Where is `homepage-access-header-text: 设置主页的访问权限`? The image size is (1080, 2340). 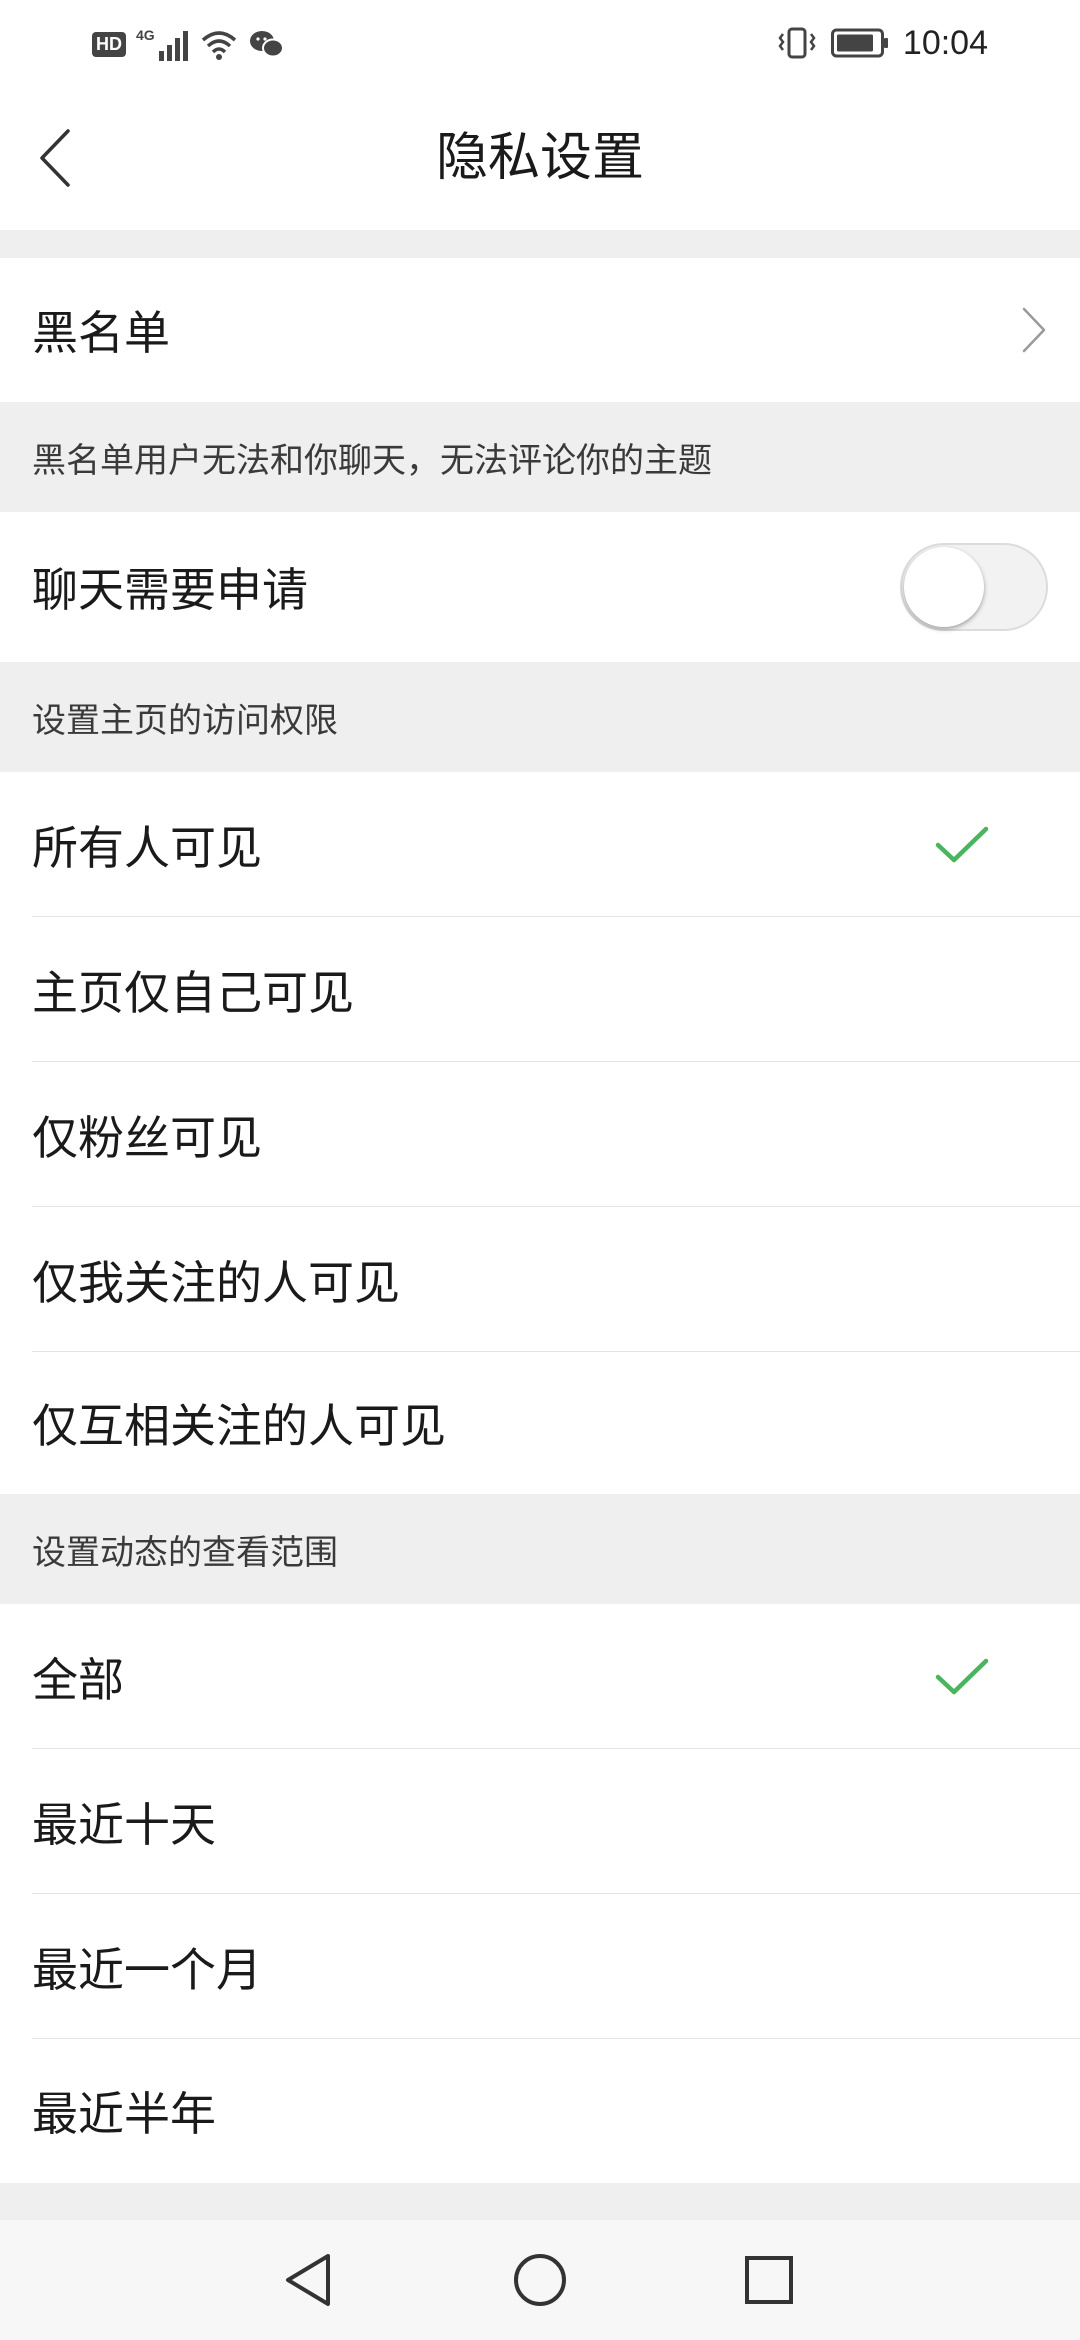 homepage-access-header-text: 设置主页的访问权限 is located at coordinates (185, 720).